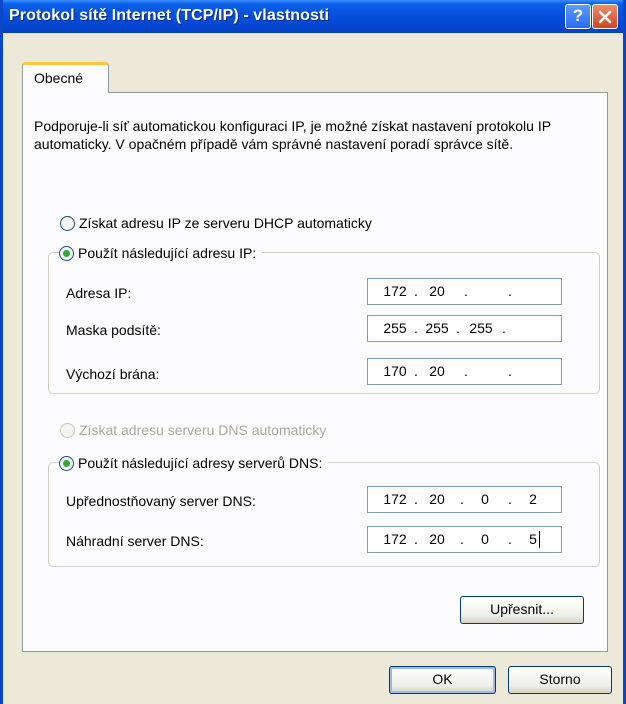  I want to click on help-button: ?, so click(578, 16).